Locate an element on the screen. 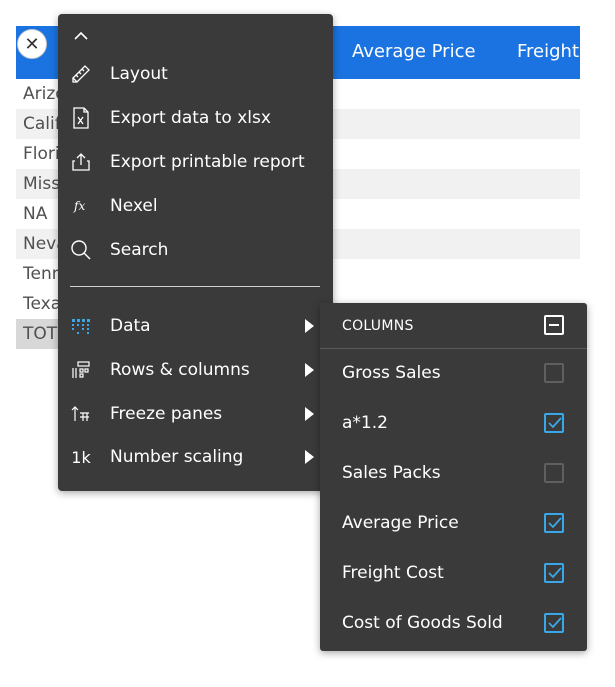 Image resolution: width=615 pixels, height=687 pixels. row-label: Miss is located at coordinates (42, 184).